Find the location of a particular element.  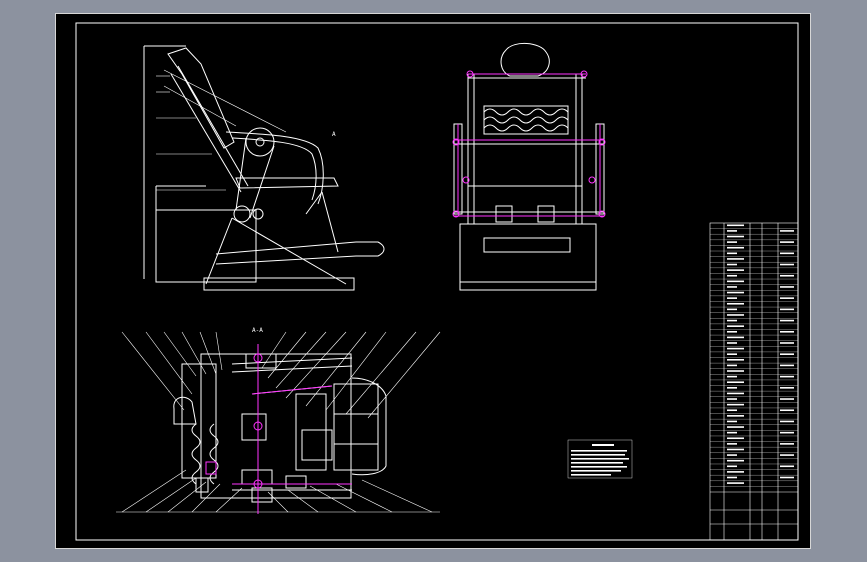

section-mark-label: A-A is located at coordinates (257, 330).